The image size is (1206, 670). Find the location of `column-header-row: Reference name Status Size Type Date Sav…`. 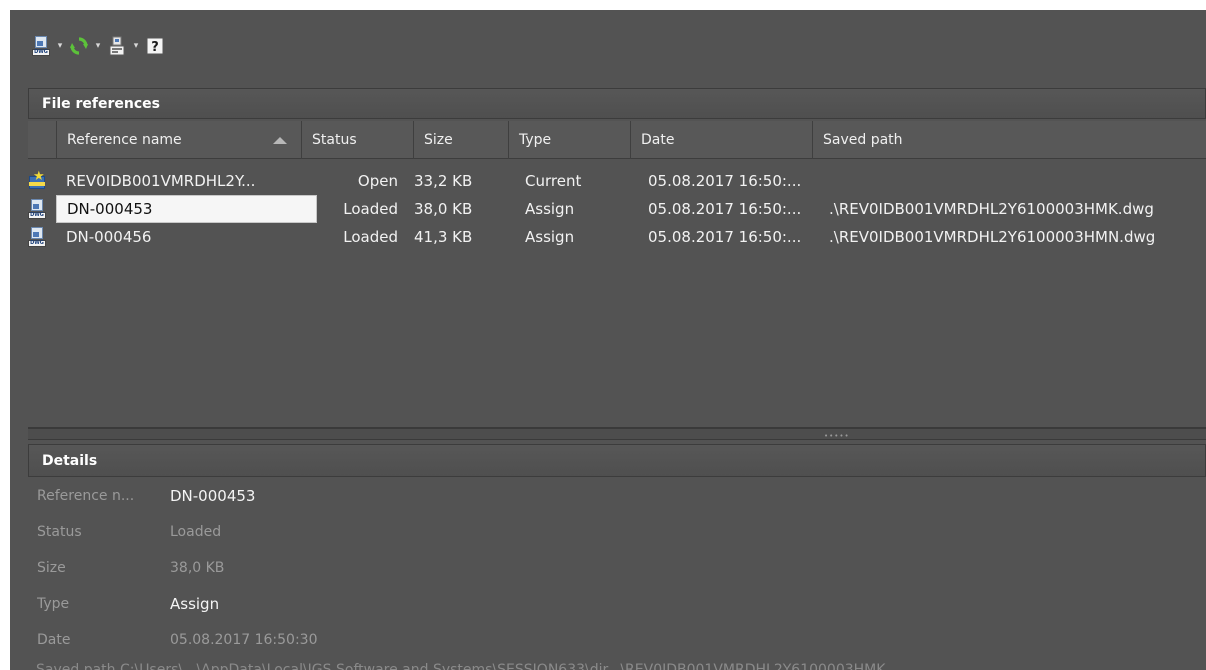

column-header-row: Reference name Status Size Type Date Sav… is located at coordinates (617, 140).